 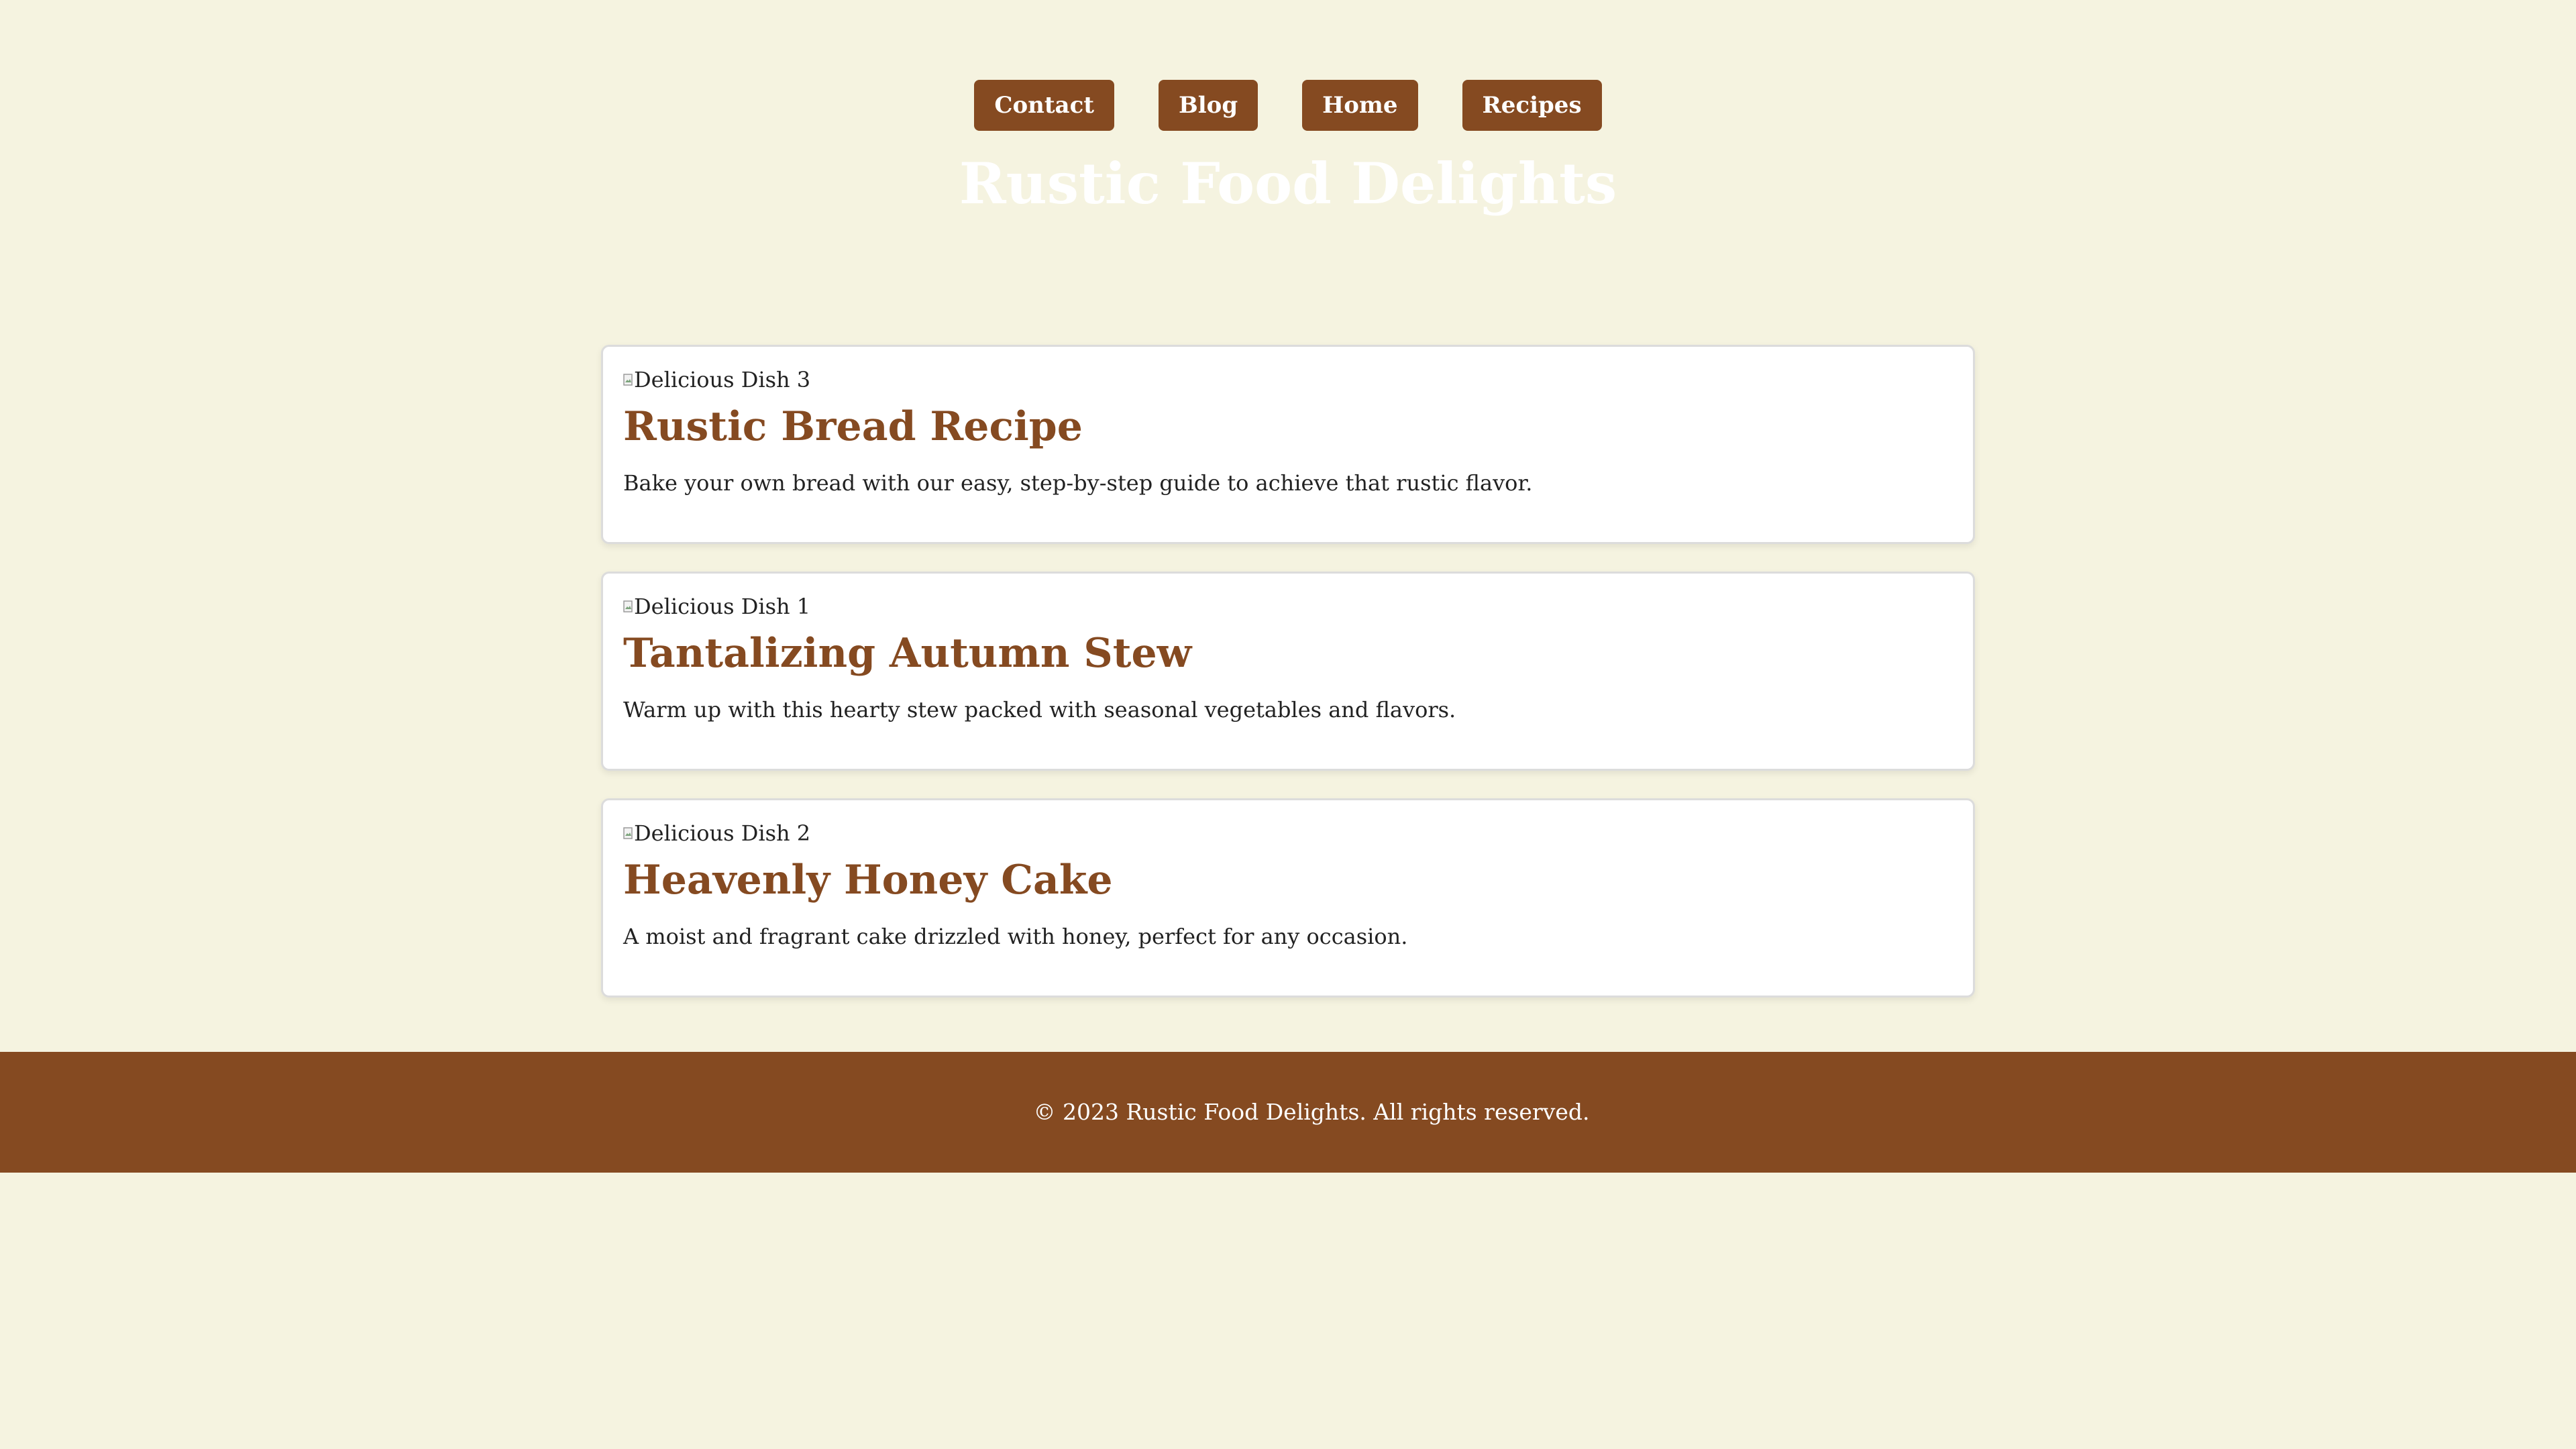 What do you see at coordinates (853, 426) in the screenshot?
I see `recipe-title: Rustic Bread Recipe` at bounding box center [853, 426].